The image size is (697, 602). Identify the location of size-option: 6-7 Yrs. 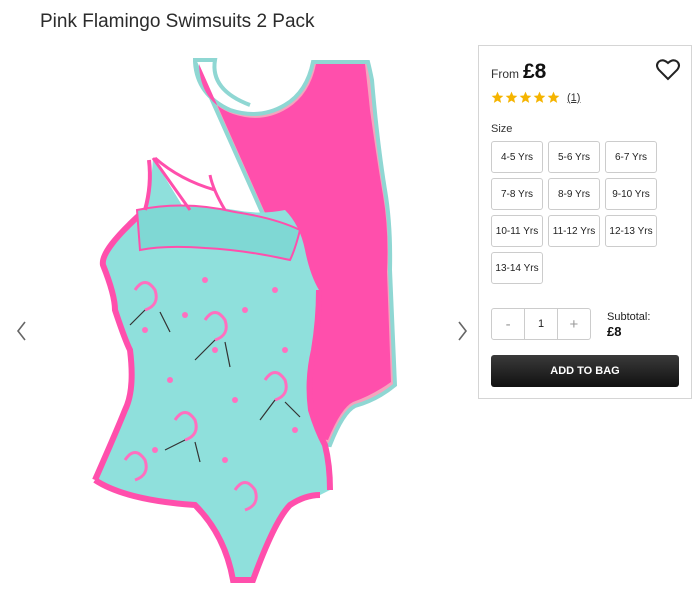
(631, 157).